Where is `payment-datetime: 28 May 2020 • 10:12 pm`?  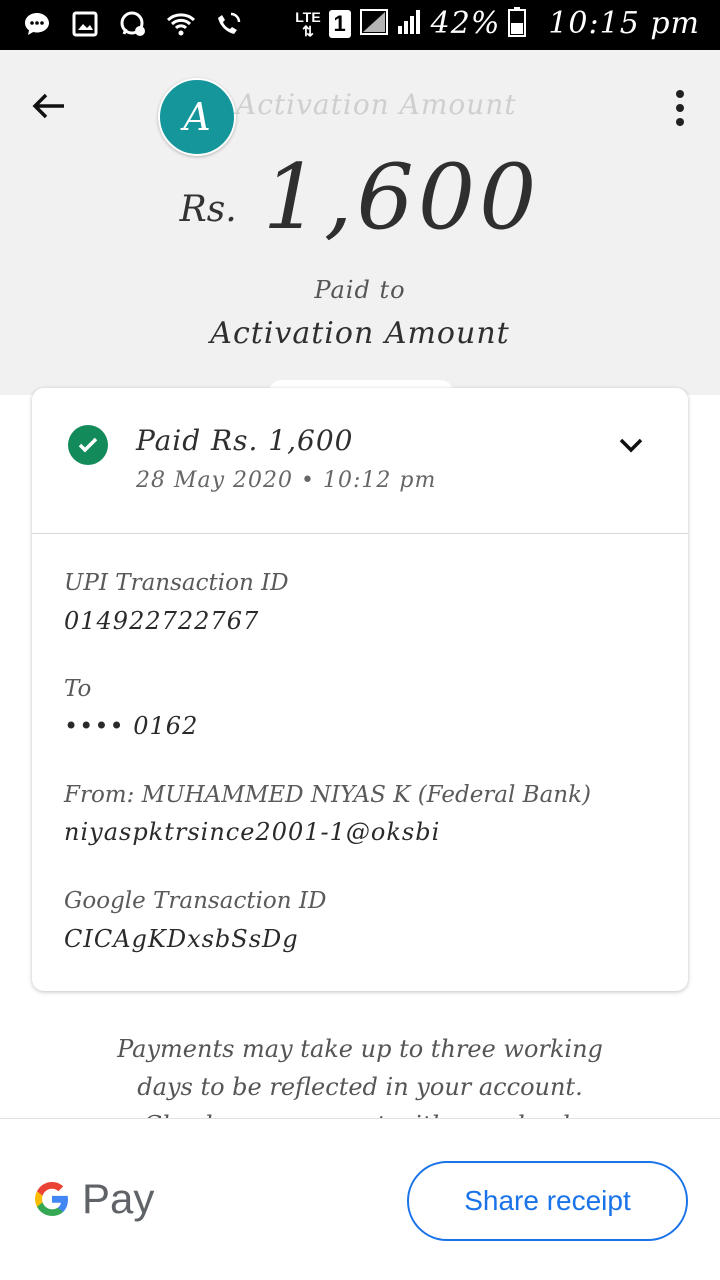
payment-datetime: 28 May 2020 • 10:12 pm is located at coordinates (286, 480).